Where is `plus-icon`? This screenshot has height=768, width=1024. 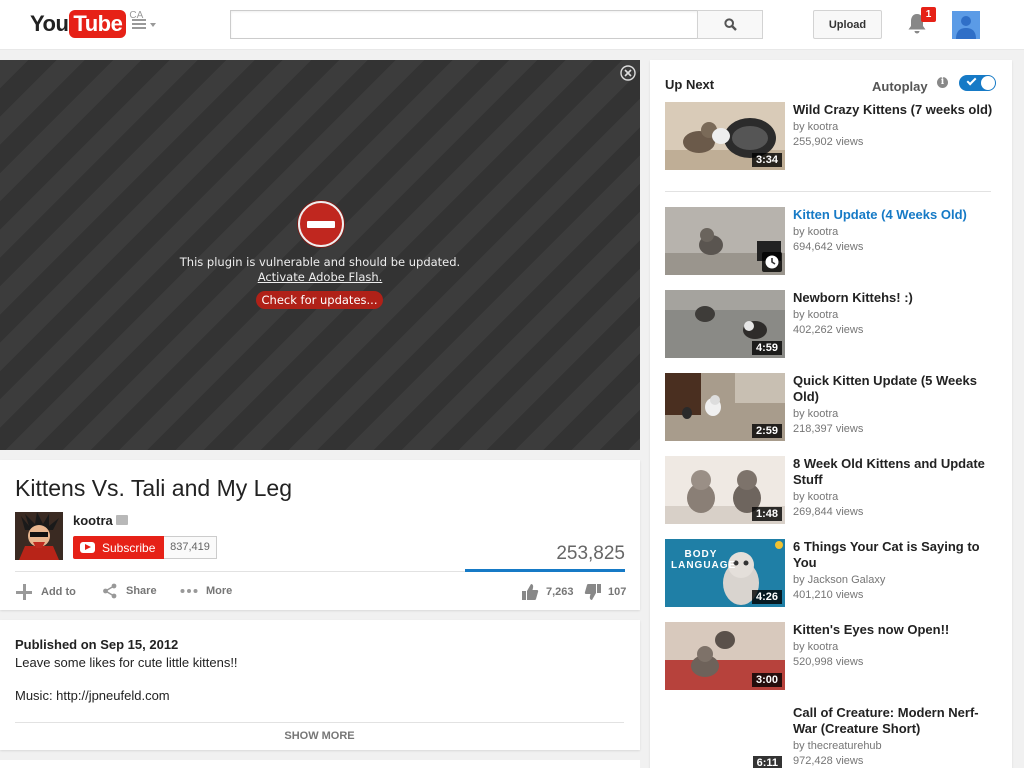 plus-icon is located at coordinates (24, 592).